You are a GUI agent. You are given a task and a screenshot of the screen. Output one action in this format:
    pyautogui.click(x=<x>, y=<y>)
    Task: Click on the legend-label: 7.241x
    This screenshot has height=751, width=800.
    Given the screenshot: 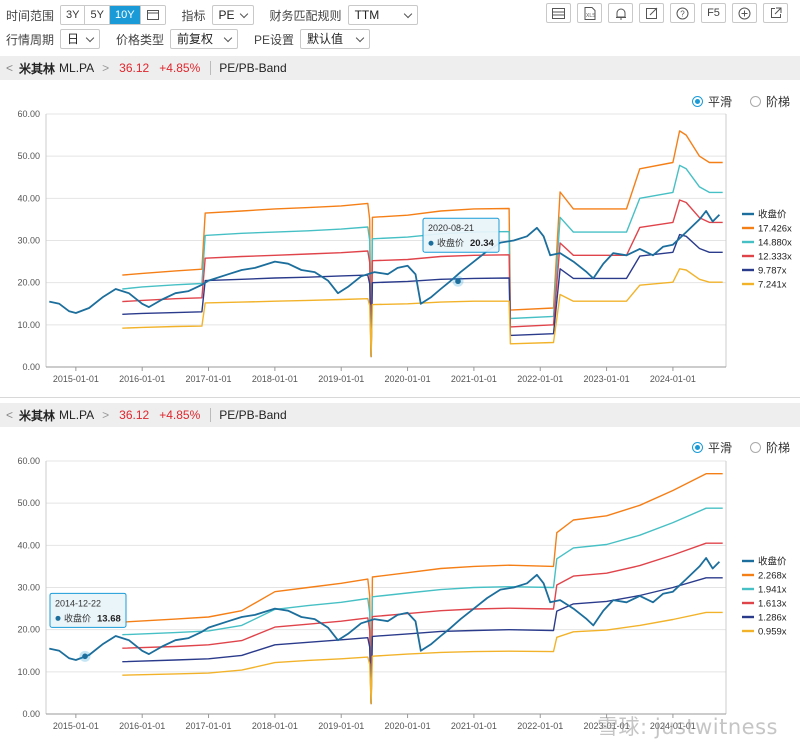 What is the action you would take?
    pyautogui.click(x=772, y=285)
    